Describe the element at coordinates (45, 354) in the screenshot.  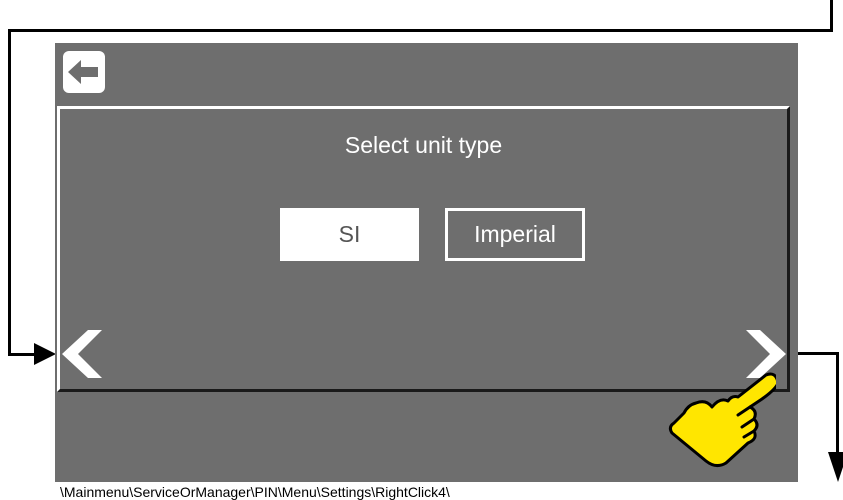
I see `flow-arrow-right-icon` at that location.